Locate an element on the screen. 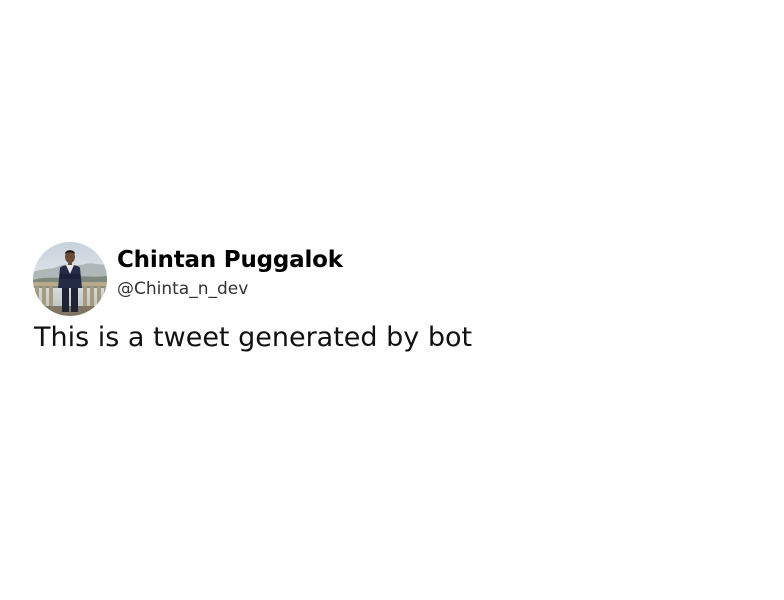 This screenshot has height=600, width=784. user-handle: @Chinta_n_dev is located at coordinates (230, 289).